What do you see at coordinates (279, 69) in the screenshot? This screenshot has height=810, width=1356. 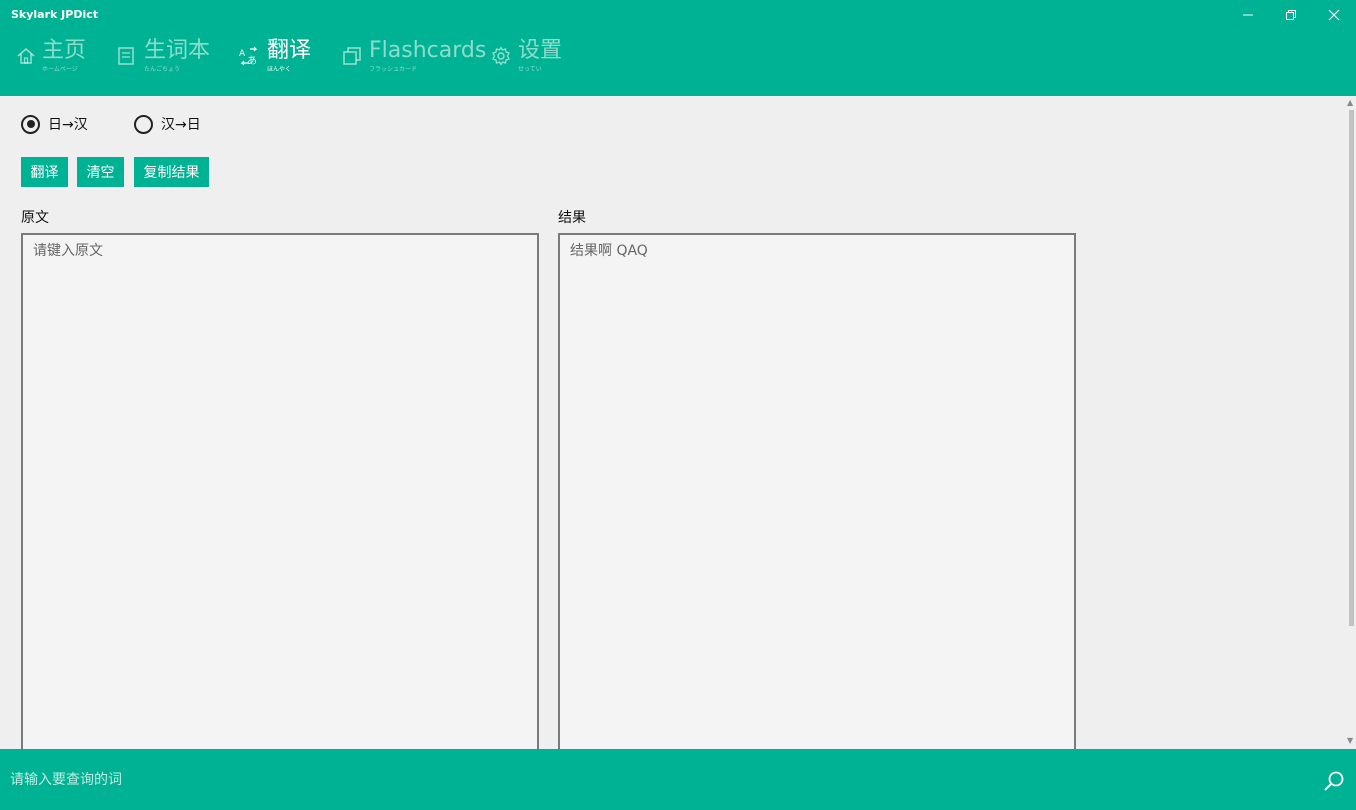 I see `nav-sub-translate: ほんやく` at bounding box center [279, 69].